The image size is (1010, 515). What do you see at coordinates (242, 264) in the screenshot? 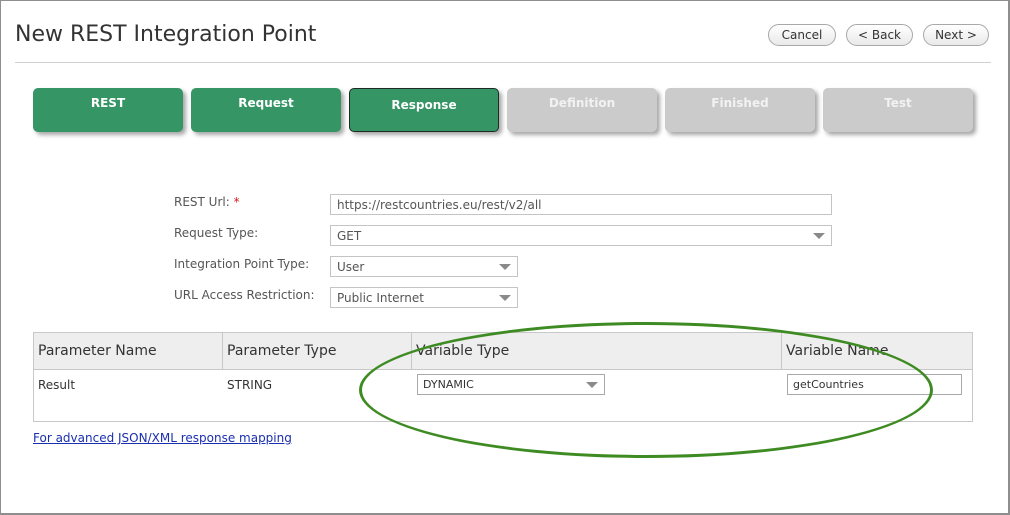
I see `integration-point-type-label: Integration Point Type:` at bounding box center [242, 264].